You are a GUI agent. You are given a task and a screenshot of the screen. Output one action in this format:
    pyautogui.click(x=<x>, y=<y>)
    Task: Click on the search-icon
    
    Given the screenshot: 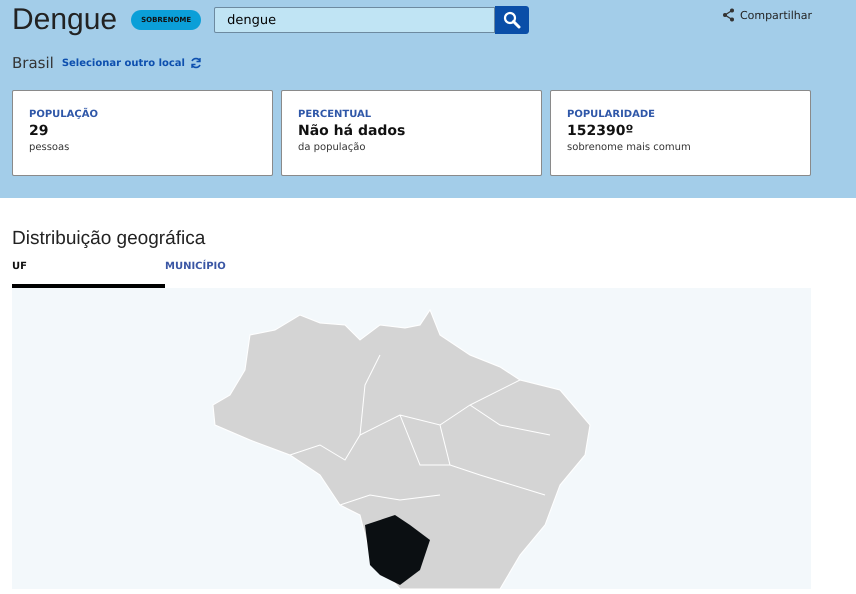 What is the action you would take?
    pyautogui.click(x=512, y=20)
    